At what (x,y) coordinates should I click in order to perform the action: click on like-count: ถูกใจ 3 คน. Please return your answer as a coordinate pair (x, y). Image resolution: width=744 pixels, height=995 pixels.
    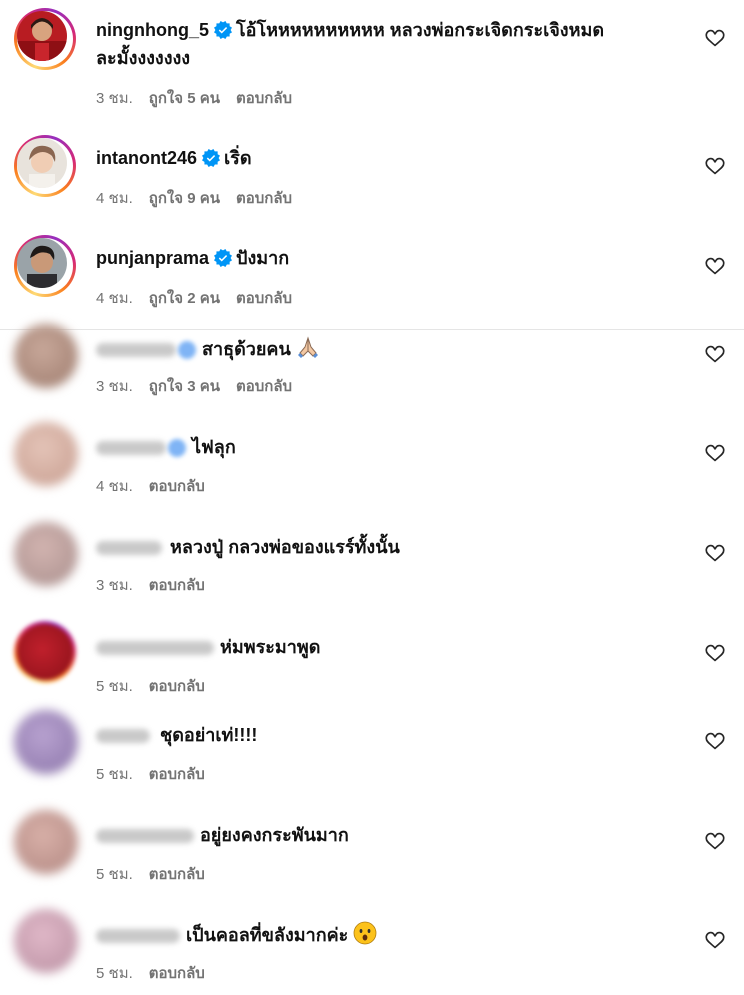
    Looking at the image, I should click on (184, 386).